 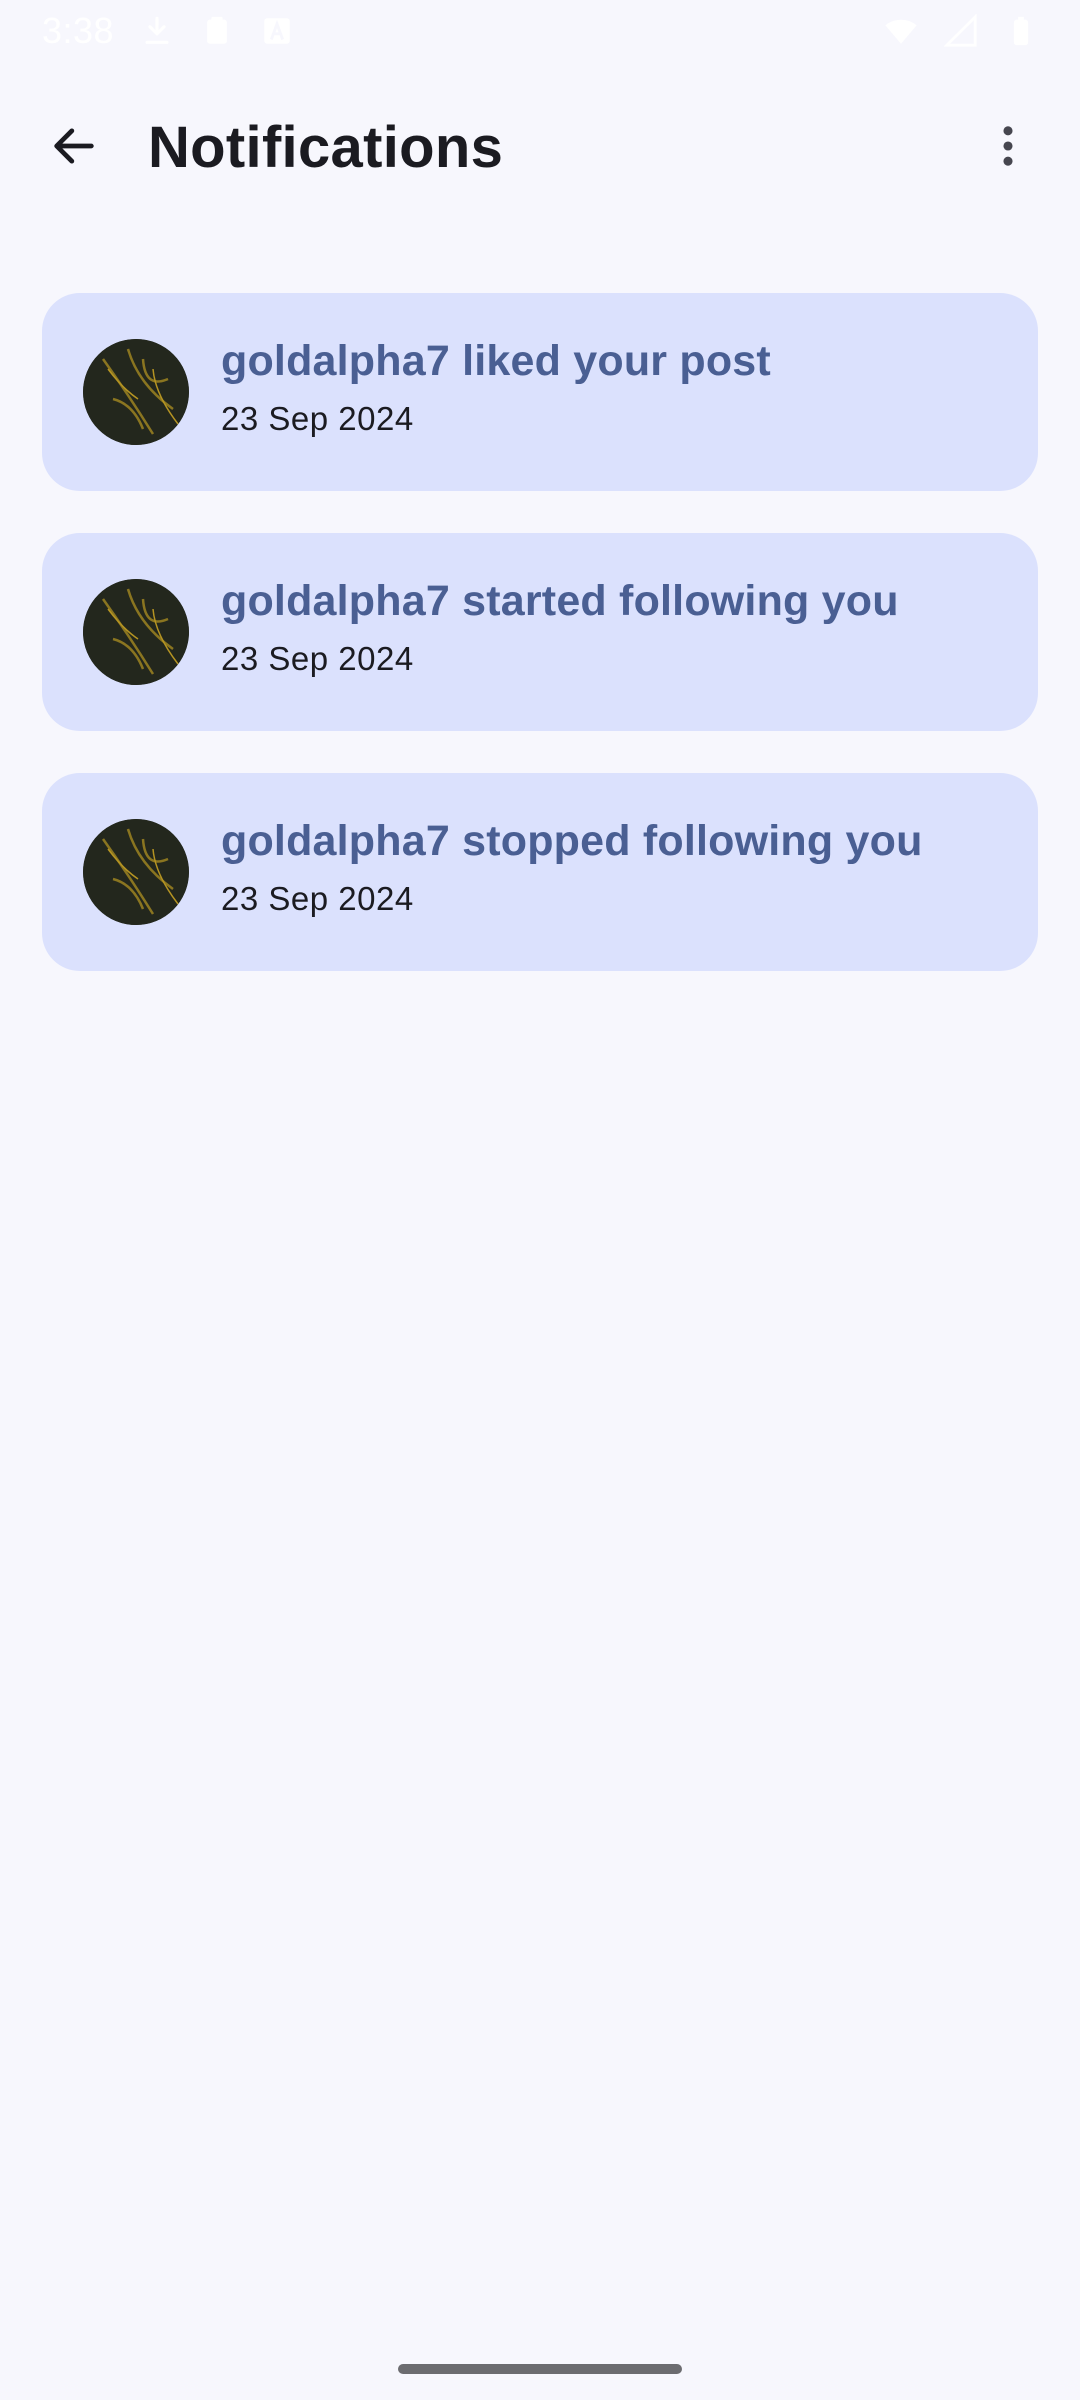 What do you see at coordinates (572, 841) in the screenshot?
I see `notification-message: goldalpha7 stopped following you` at bounding box center [572, 841].